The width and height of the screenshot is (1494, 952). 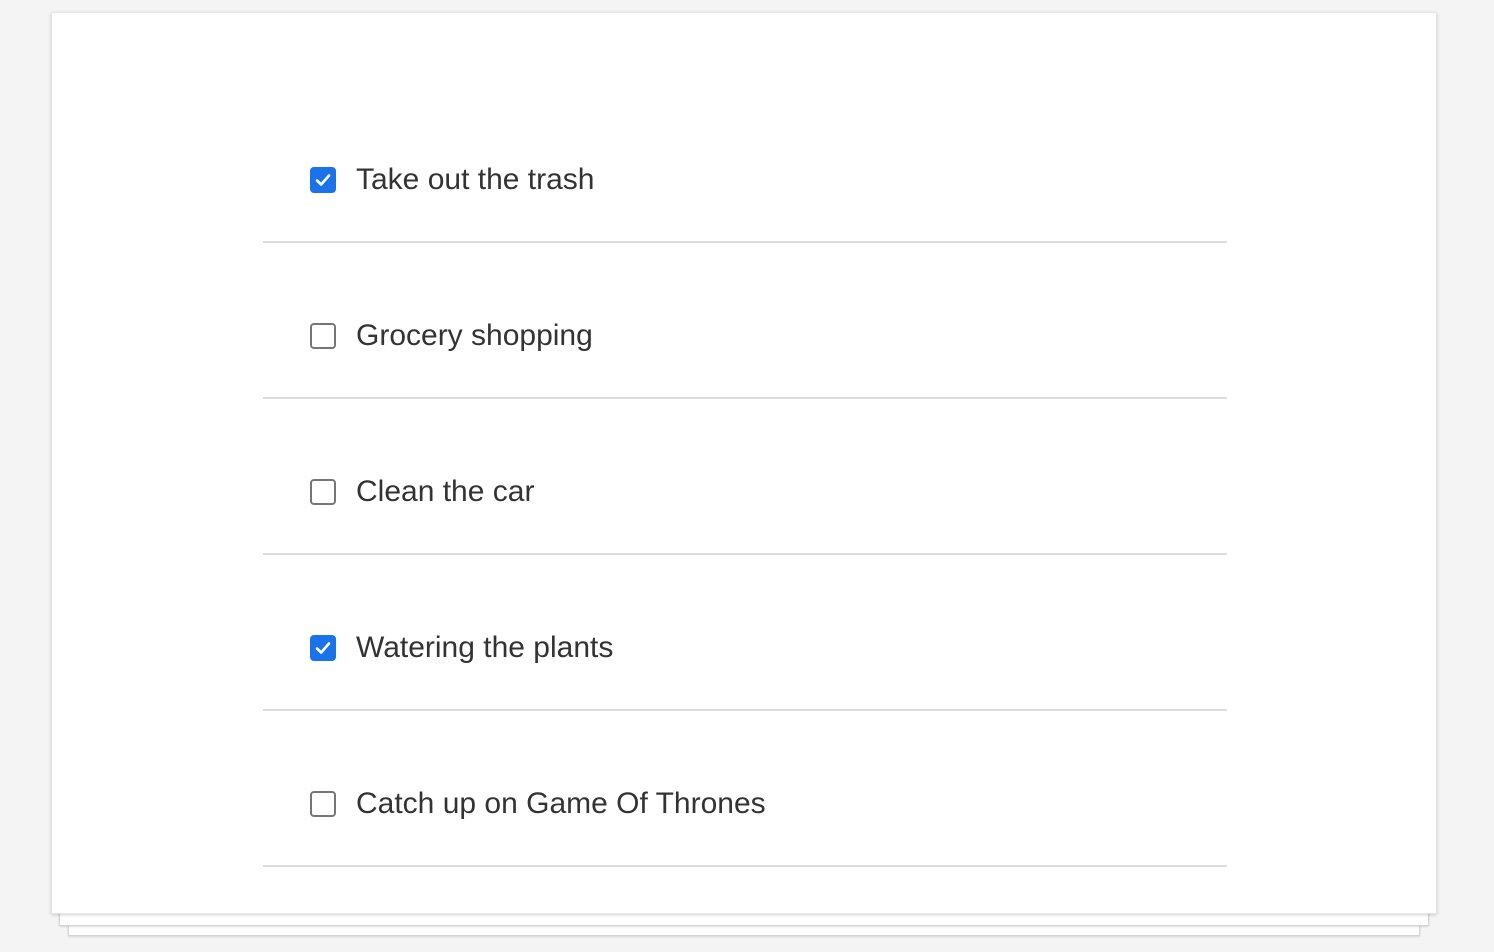 I want to click on todo-label: Catch up on Game Of Thrones, so click(x=561, y=803).